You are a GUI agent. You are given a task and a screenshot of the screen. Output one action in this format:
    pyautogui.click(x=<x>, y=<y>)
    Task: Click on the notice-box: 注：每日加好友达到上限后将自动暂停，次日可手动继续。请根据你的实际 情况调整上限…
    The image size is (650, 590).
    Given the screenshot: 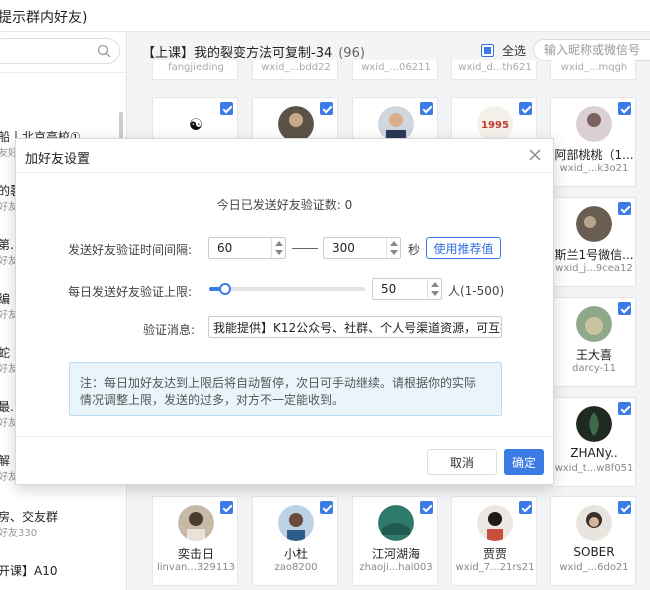 What is the action you would take?
    pyautogui.click(x=285, y=389)
    